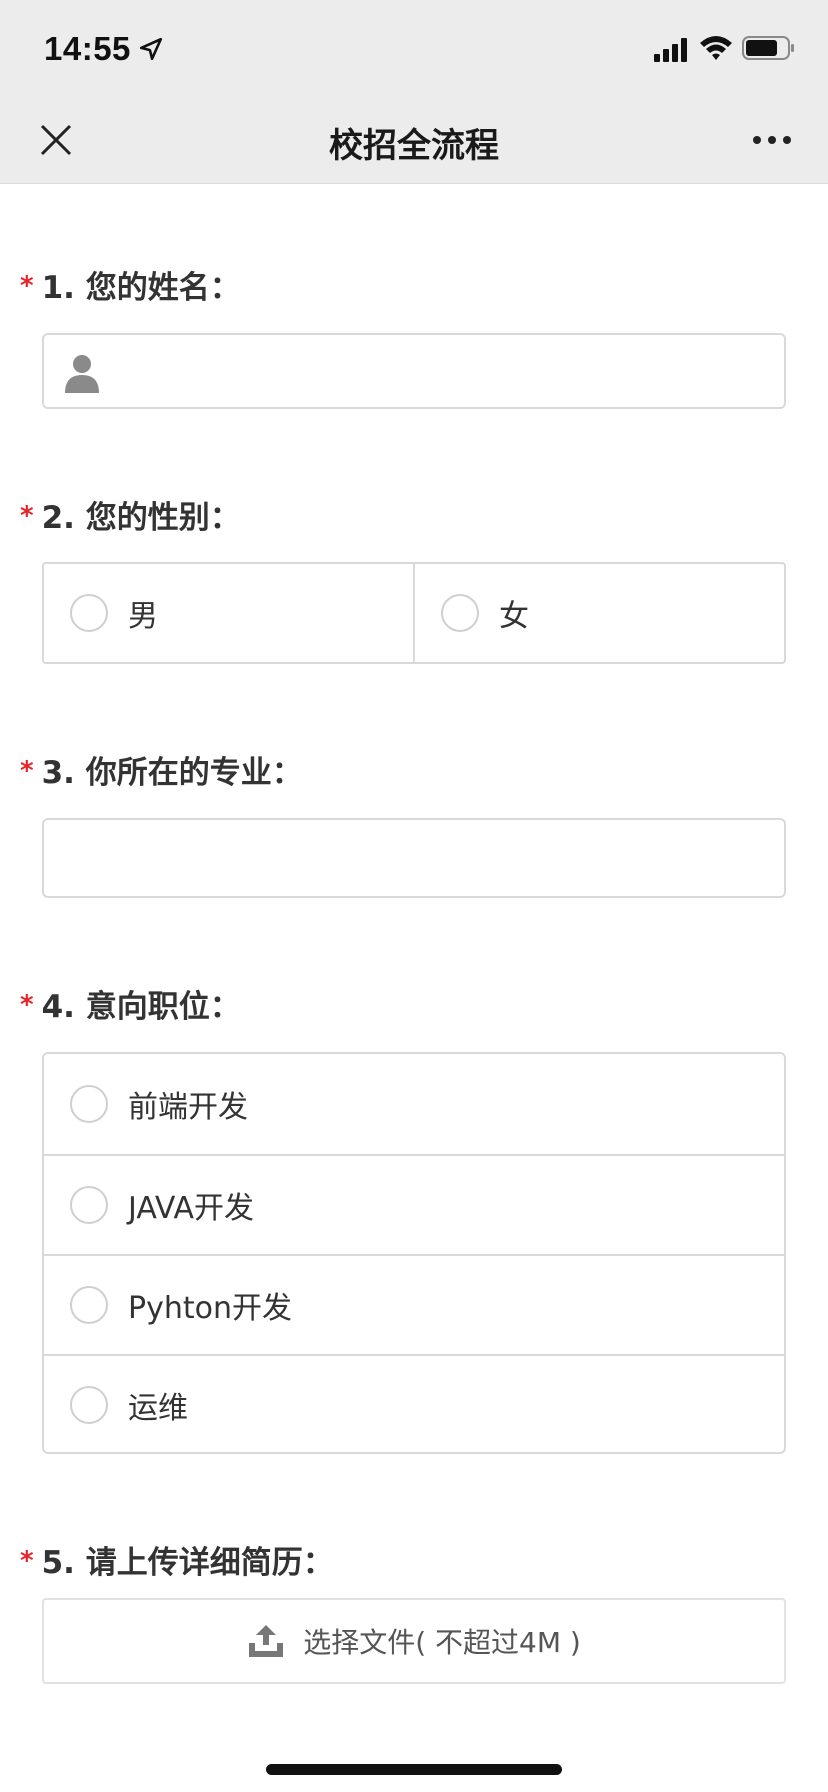 Image resolution: width=828 pixels, height=1792 pixels. Describe the element at coordinates (598, 613) in the screenshot. I see `gender-option-female: 女` at that location.